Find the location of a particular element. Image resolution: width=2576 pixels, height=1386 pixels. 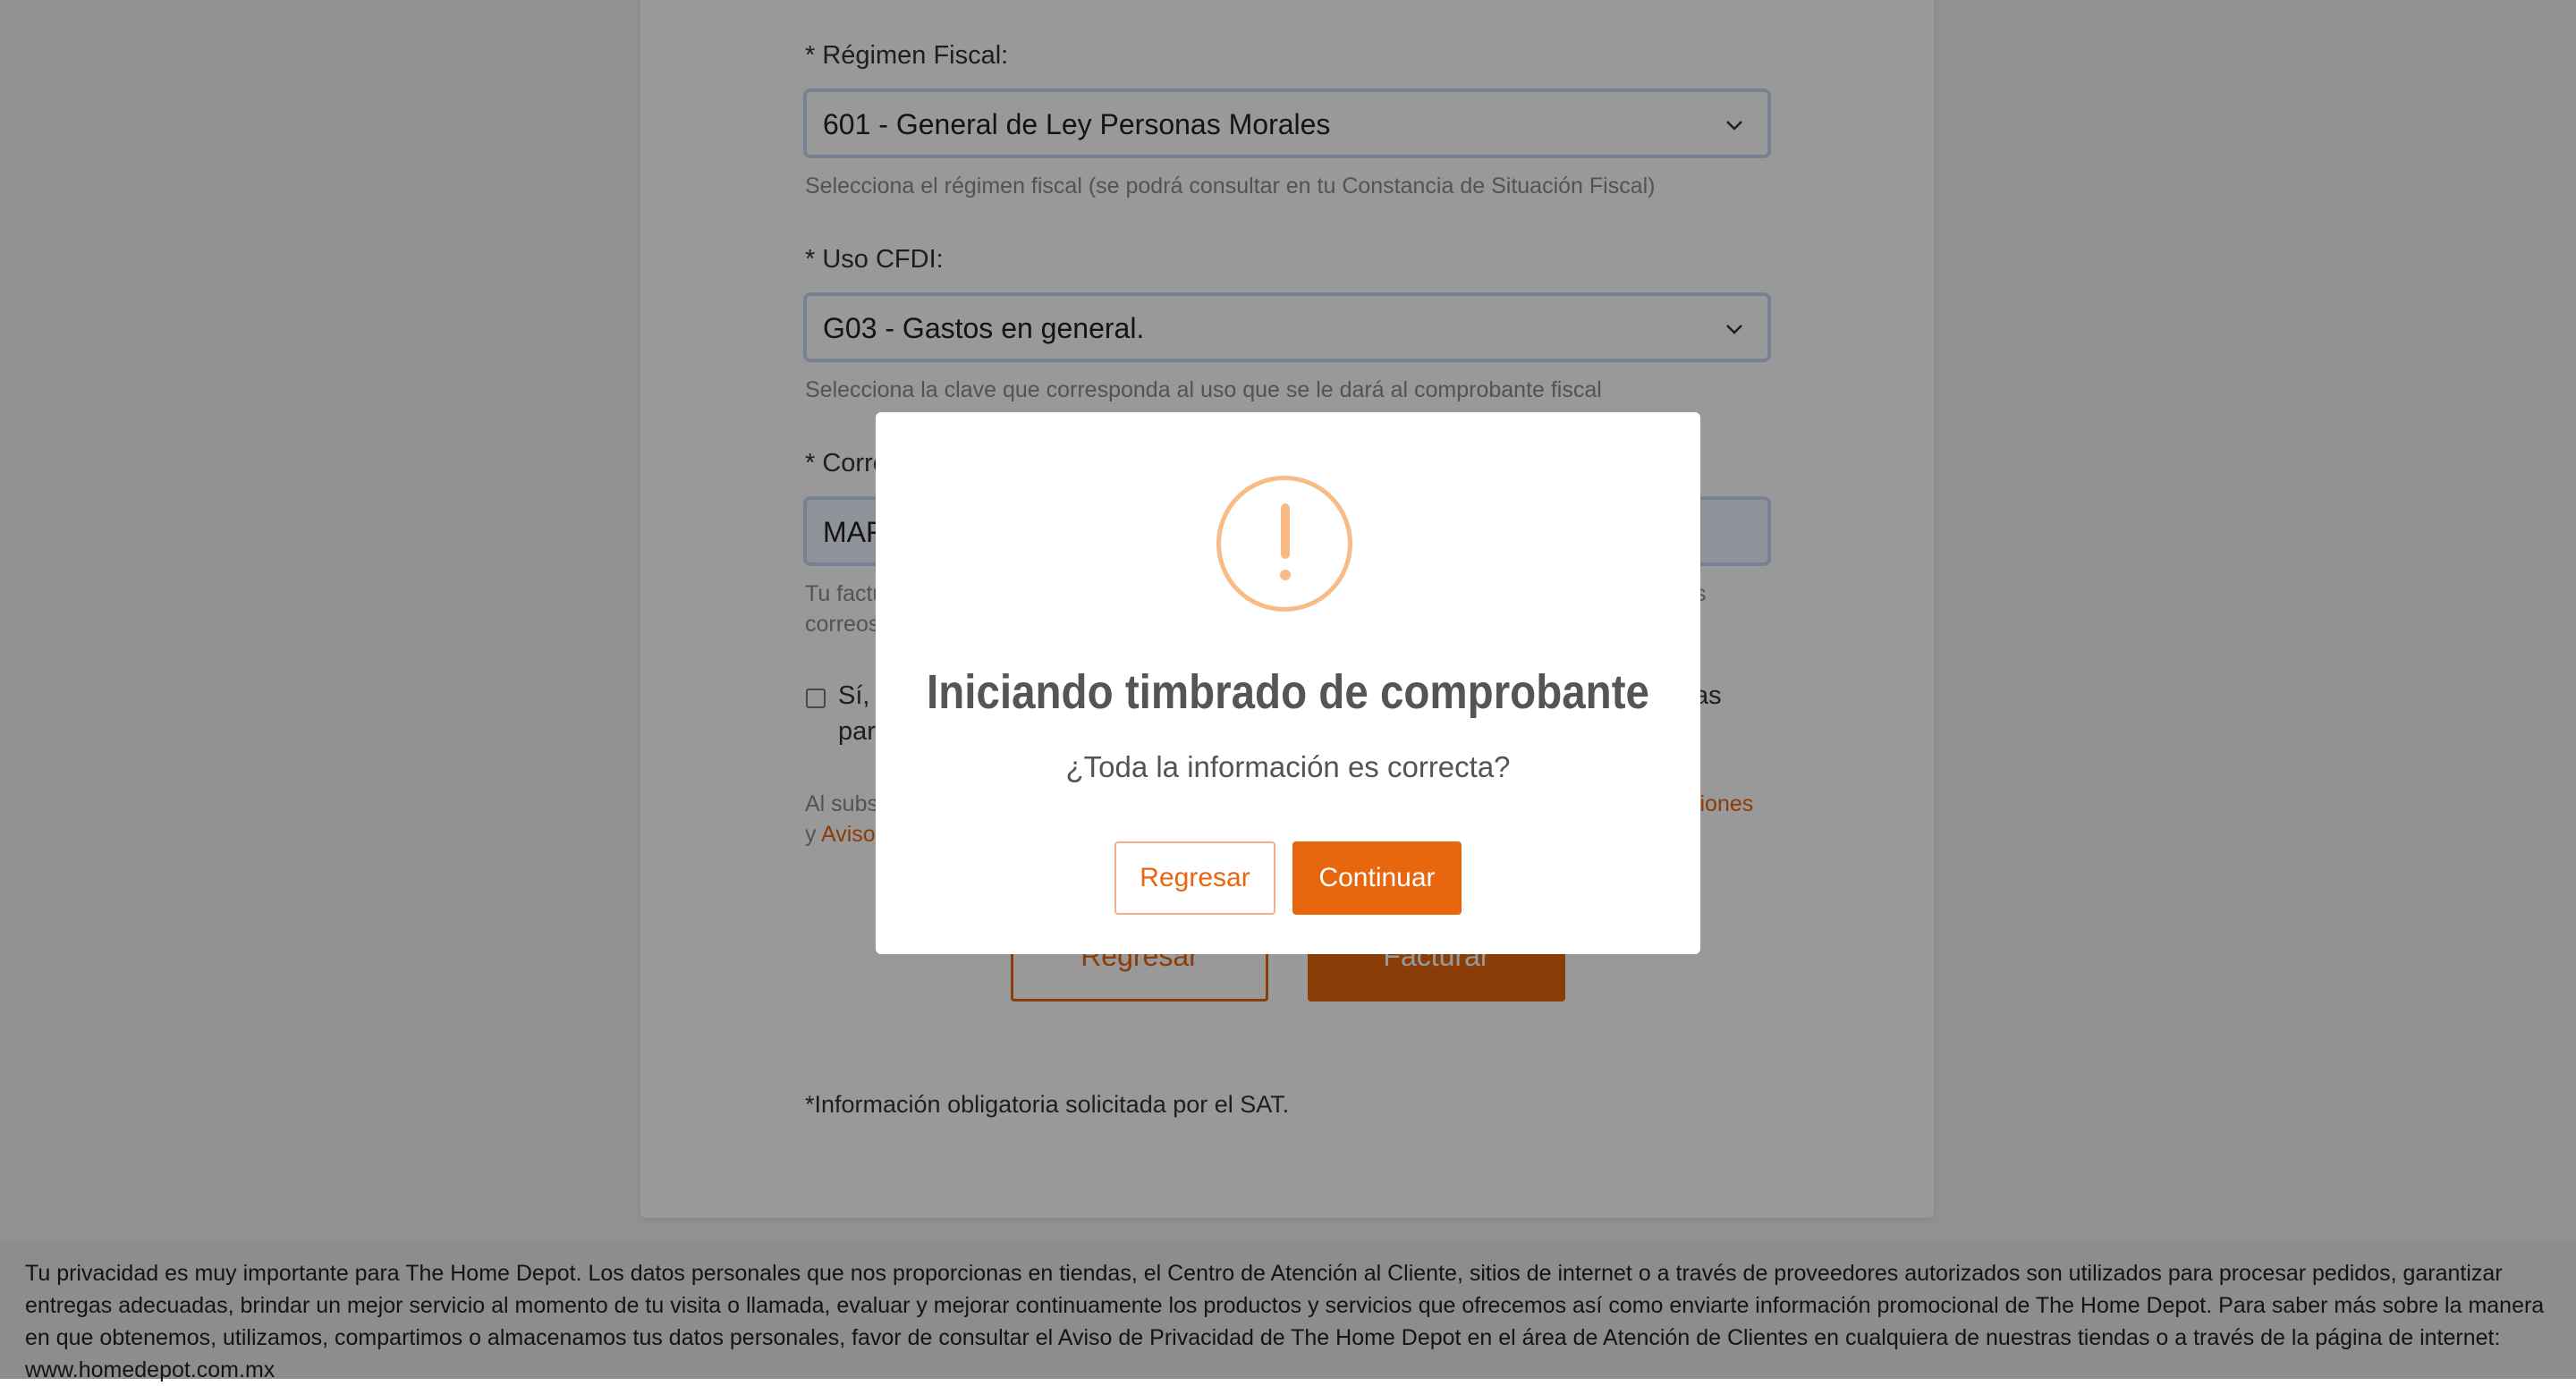

exclamation-bar is located at coordinates (1285, 531).